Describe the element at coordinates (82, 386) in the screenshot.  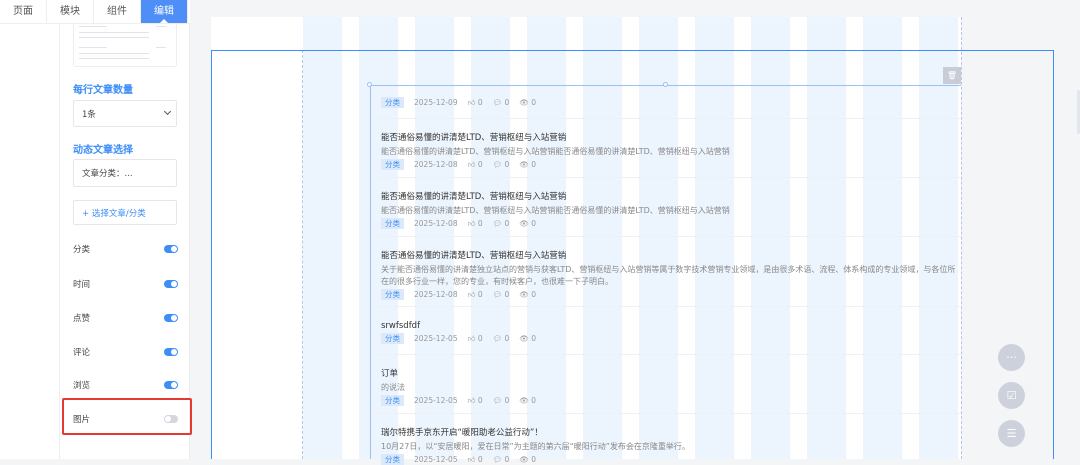
I see `toggle-label: 浏览` at that location.